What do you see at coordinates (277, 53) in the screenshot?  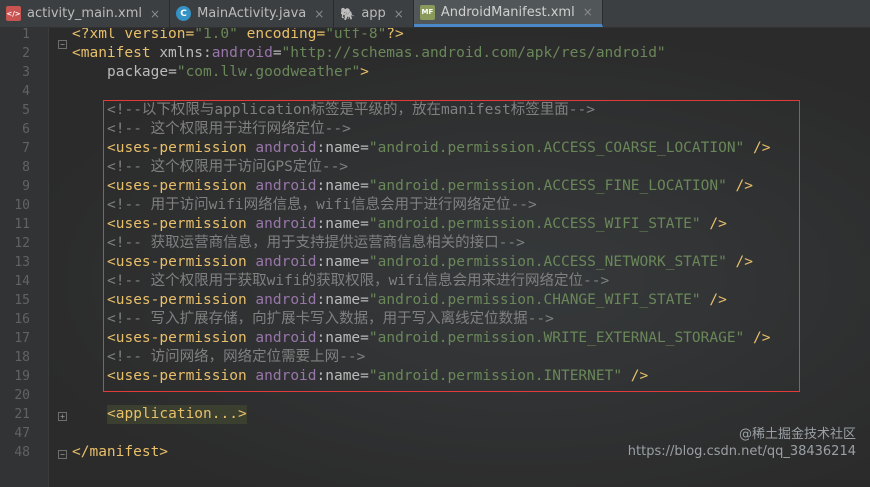 I see `attribute-name: =` at bounding box center [277, 53].